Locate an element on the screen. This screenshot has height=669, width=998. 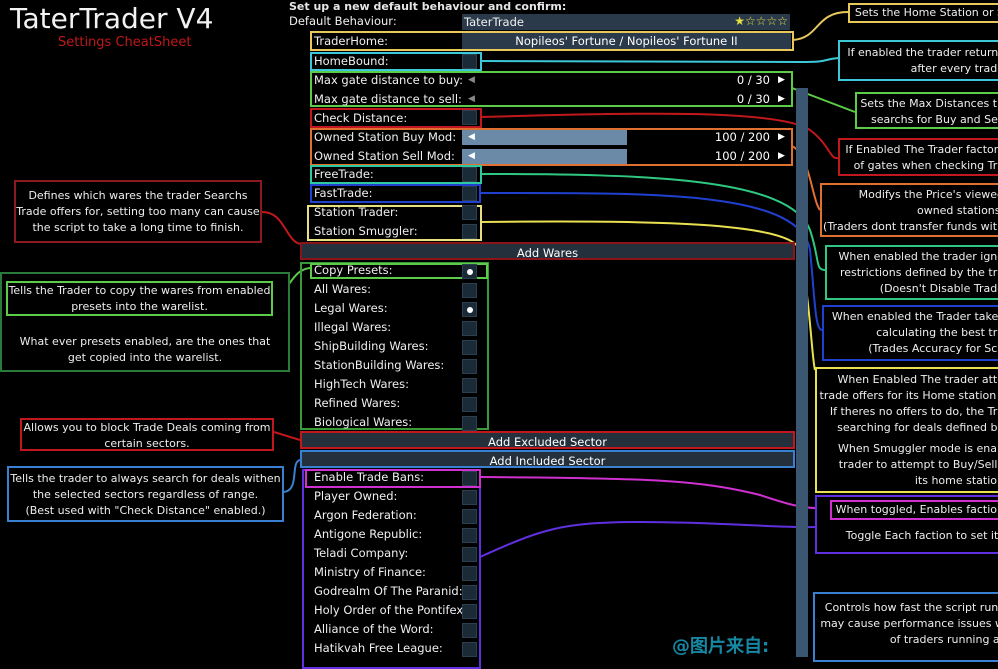
scrollbar is located at coordinates (802, 372).